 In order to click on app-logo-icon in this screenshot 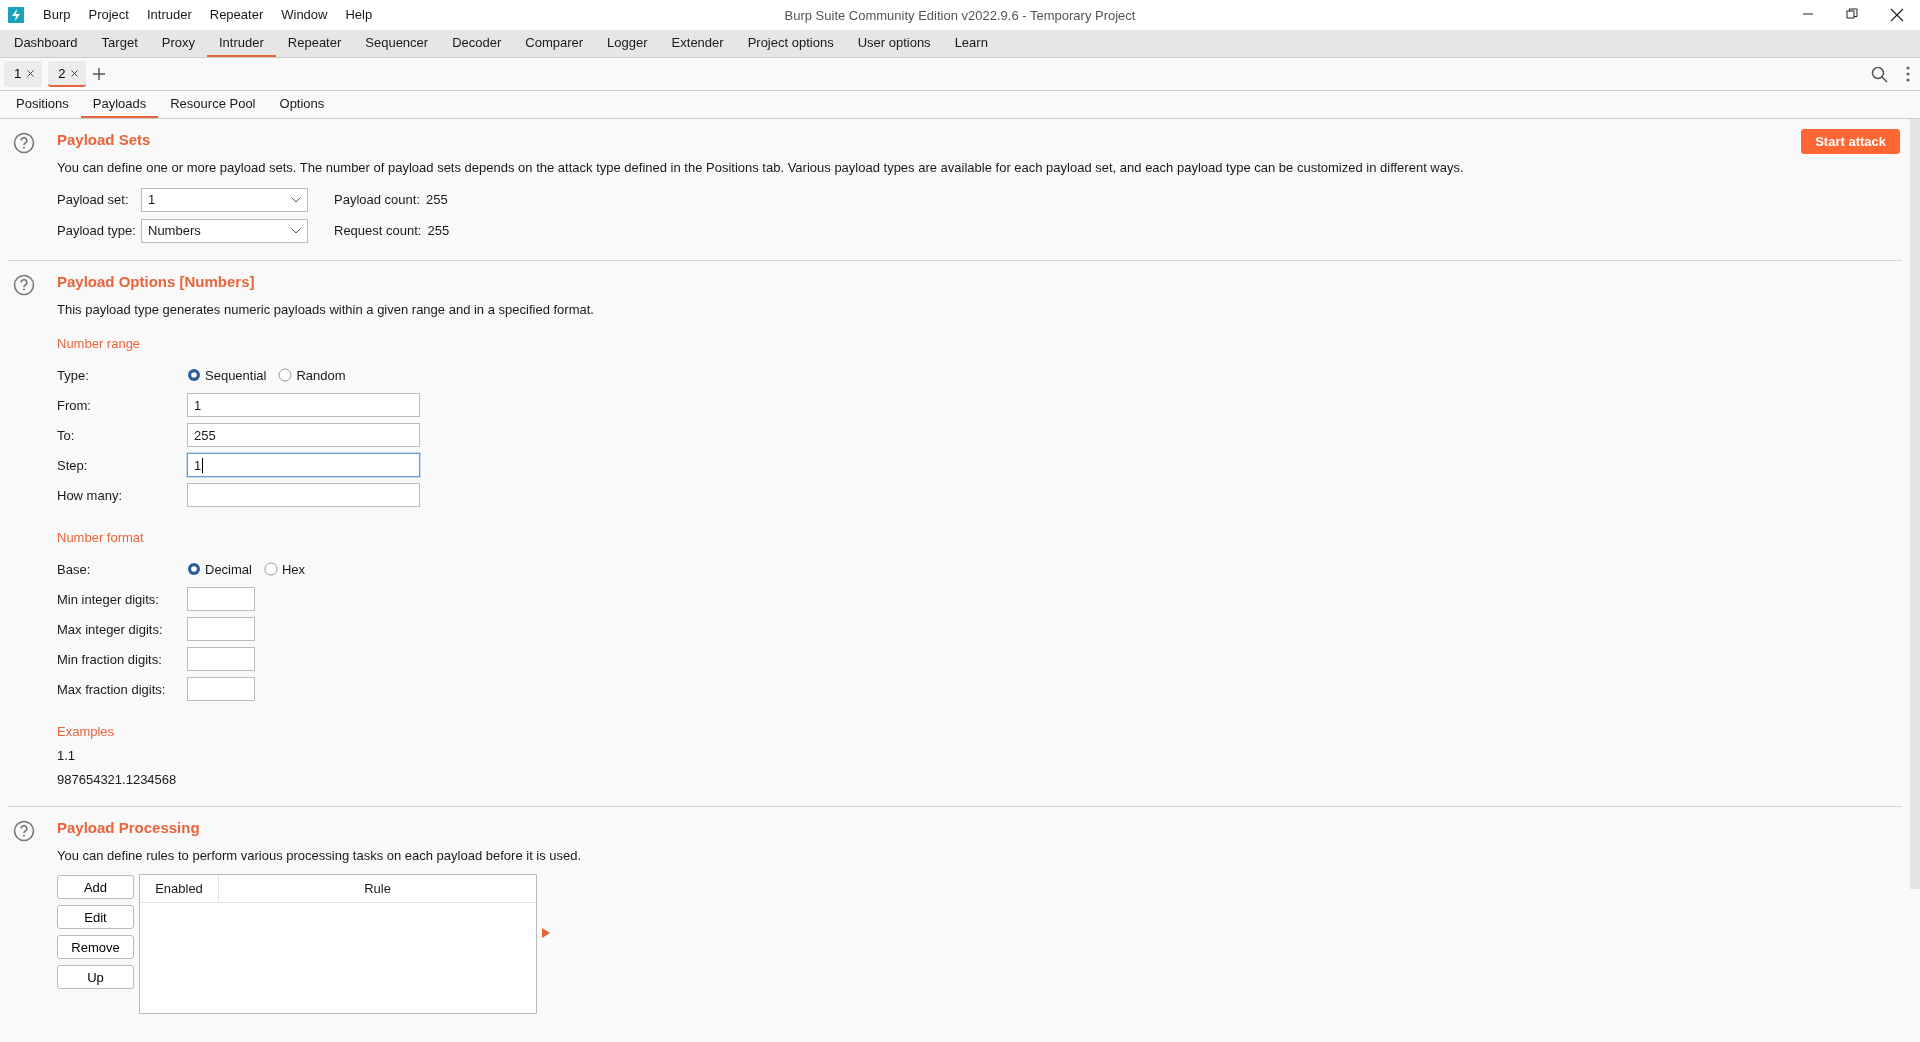, I will do `click(16, 15)`.